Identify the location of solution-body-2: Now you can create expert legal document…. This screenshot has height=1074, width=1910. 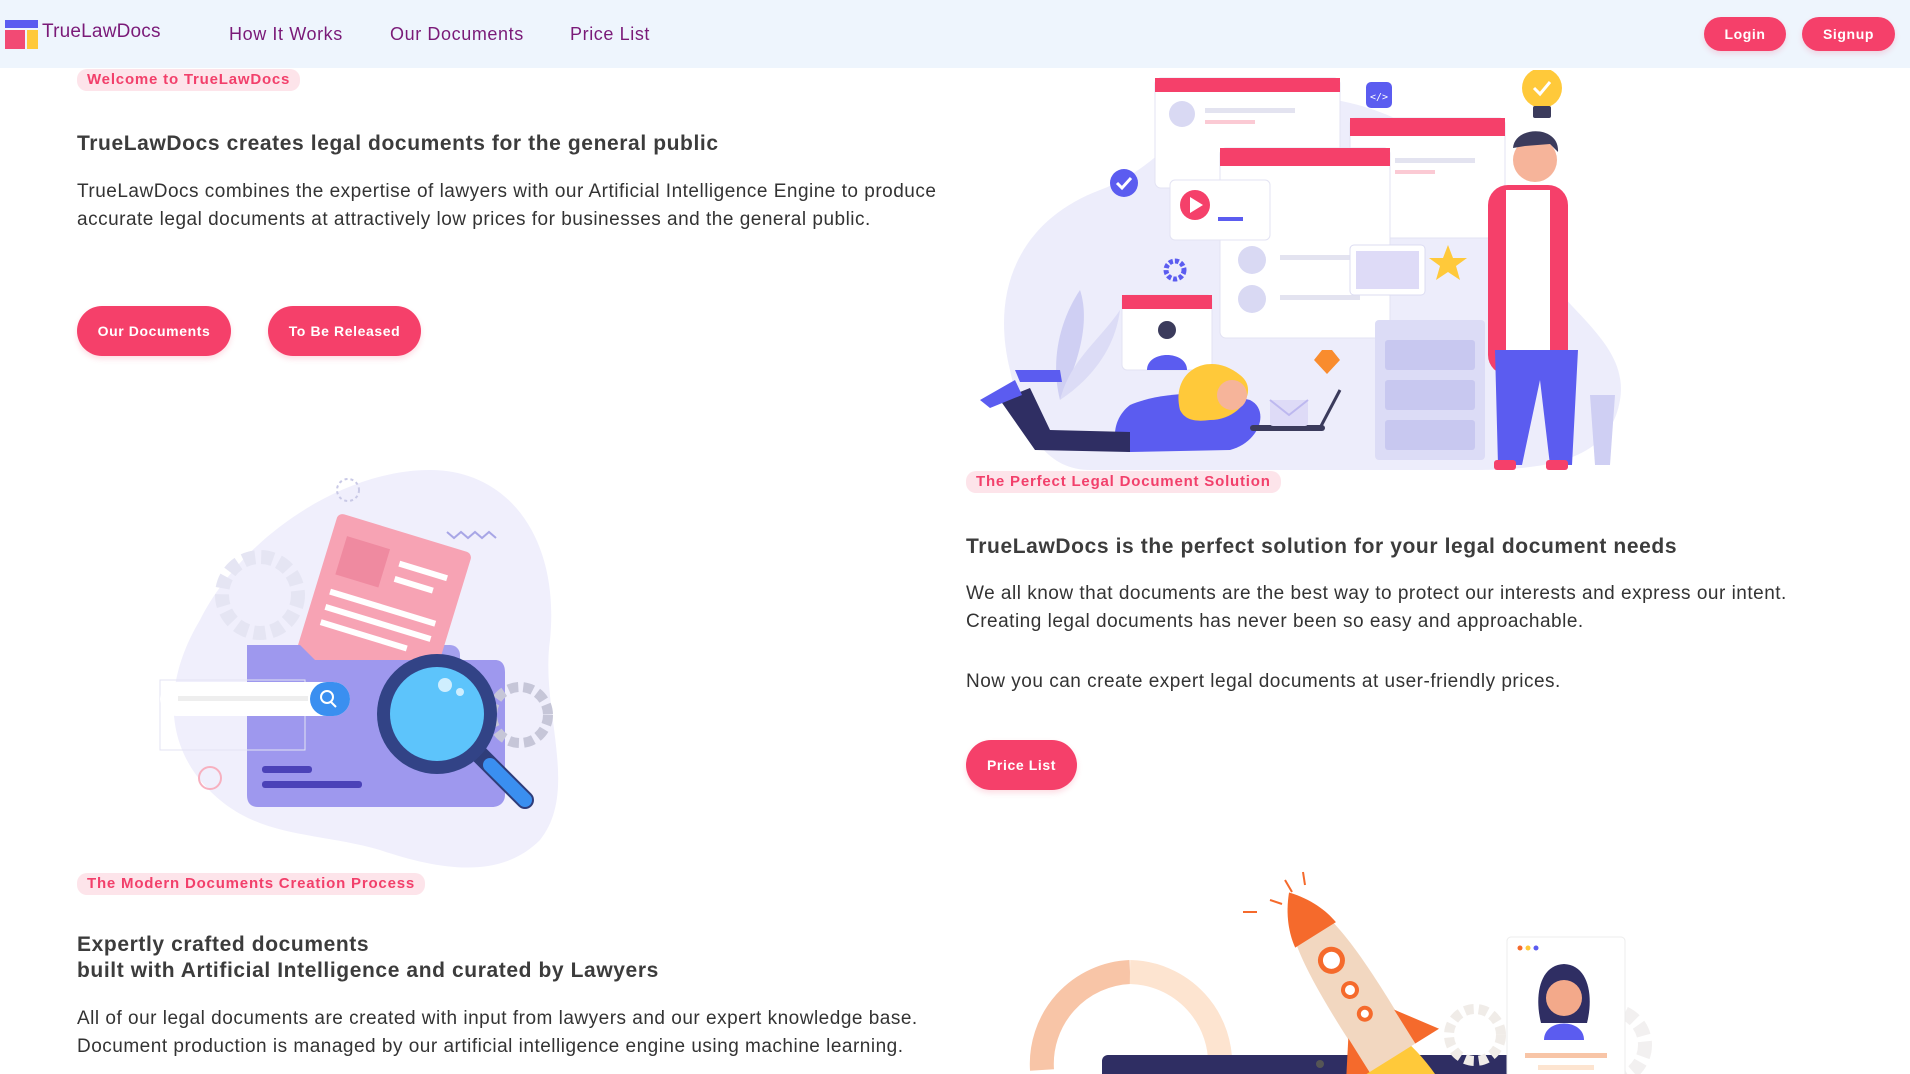
(1263, 681).